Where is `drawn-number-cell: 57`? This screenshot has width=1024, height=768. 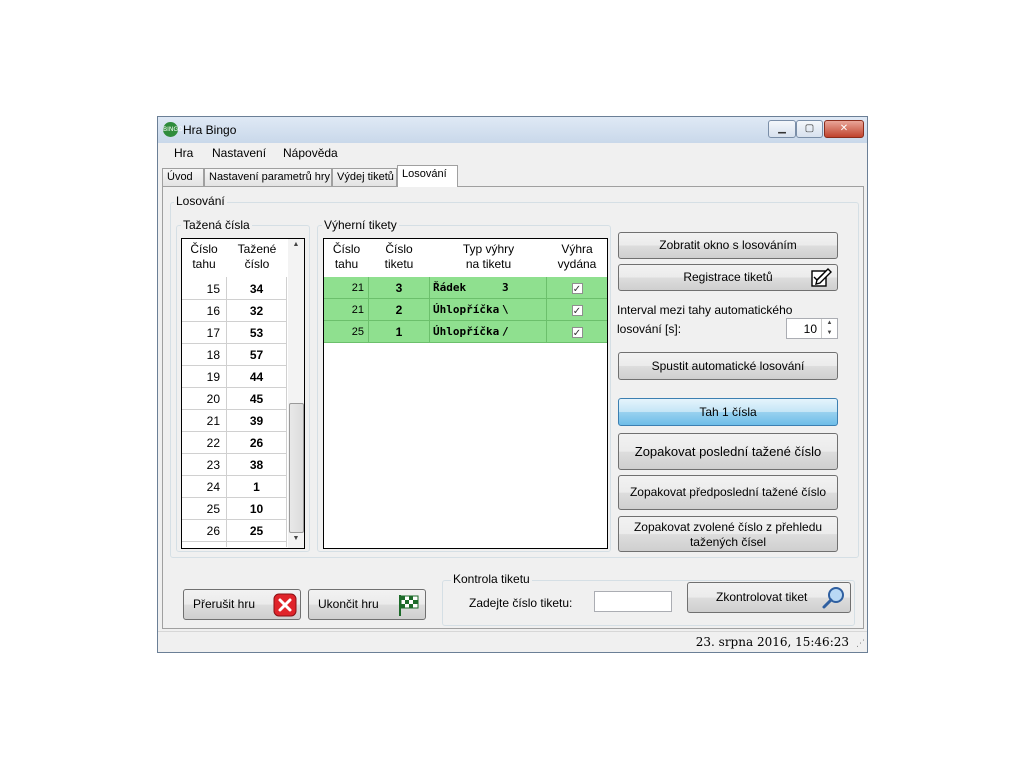 drawn-number-cell: 57 is located at coordinates (256, 355).